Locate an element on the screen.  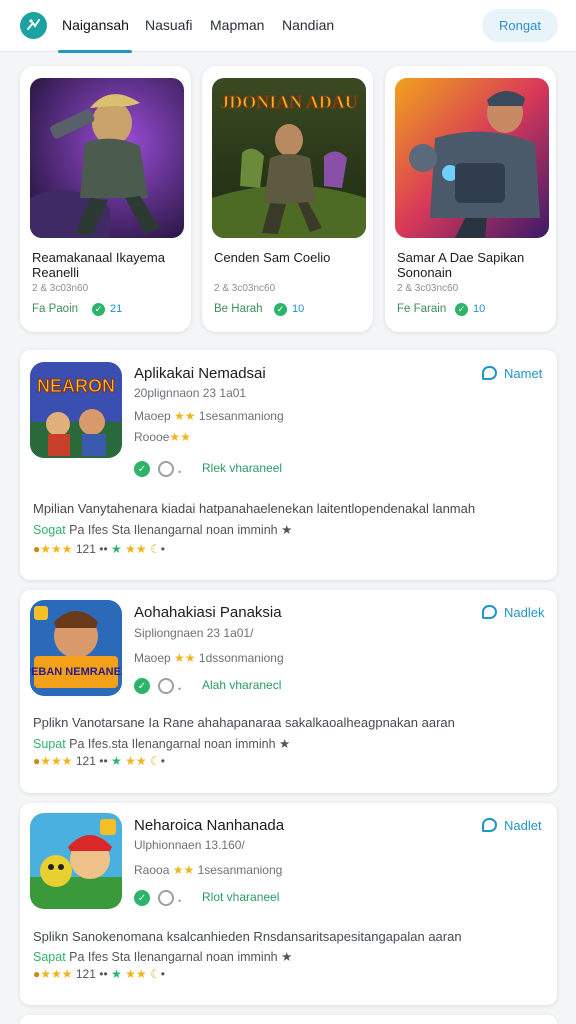
app-rating: Raooa ★★ 1sesanmaniong is located at coordinates (208, 870).